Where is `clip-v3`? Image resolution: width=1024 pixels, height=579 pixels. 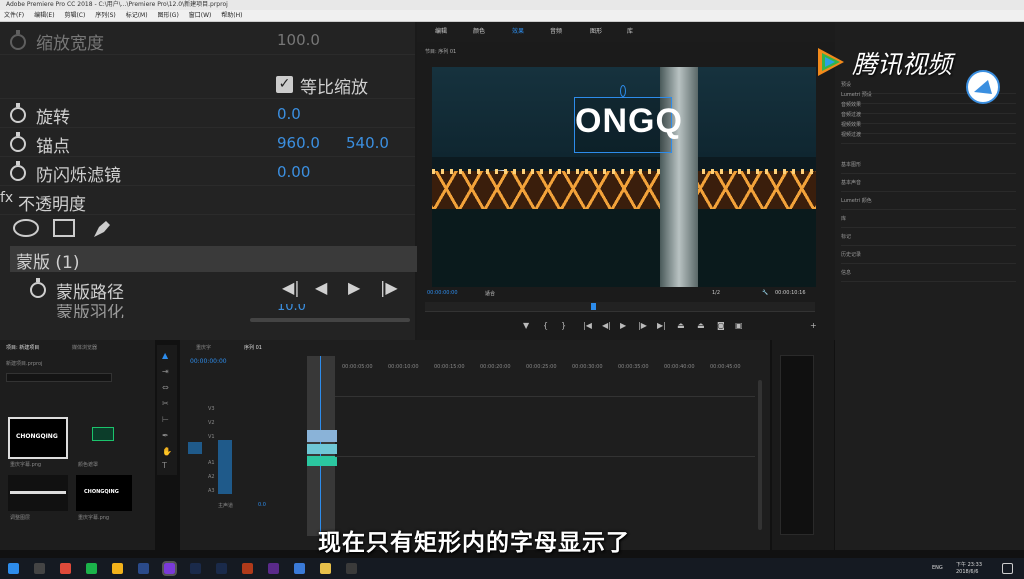 clip-v3 is located at coordinates (322, 436).